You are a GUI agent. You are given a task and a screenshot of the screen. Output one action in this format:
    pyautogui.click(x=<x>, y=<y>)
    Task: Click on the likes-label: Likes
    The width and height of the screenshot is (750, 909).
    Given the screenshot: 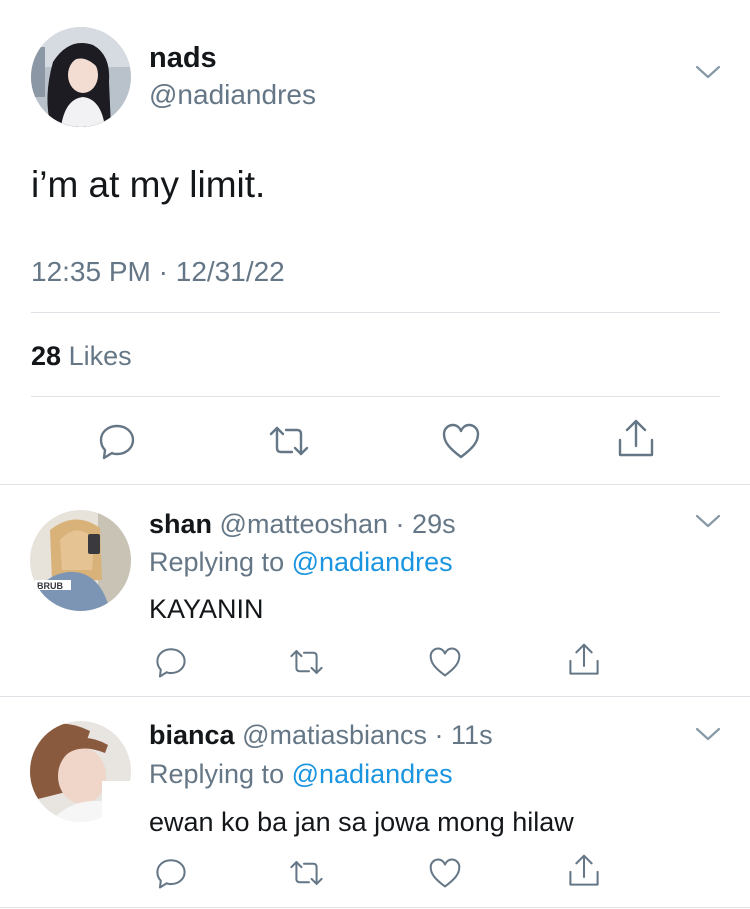 What is the action you would take?
    pyautogui.click(x=100, y=356)
    